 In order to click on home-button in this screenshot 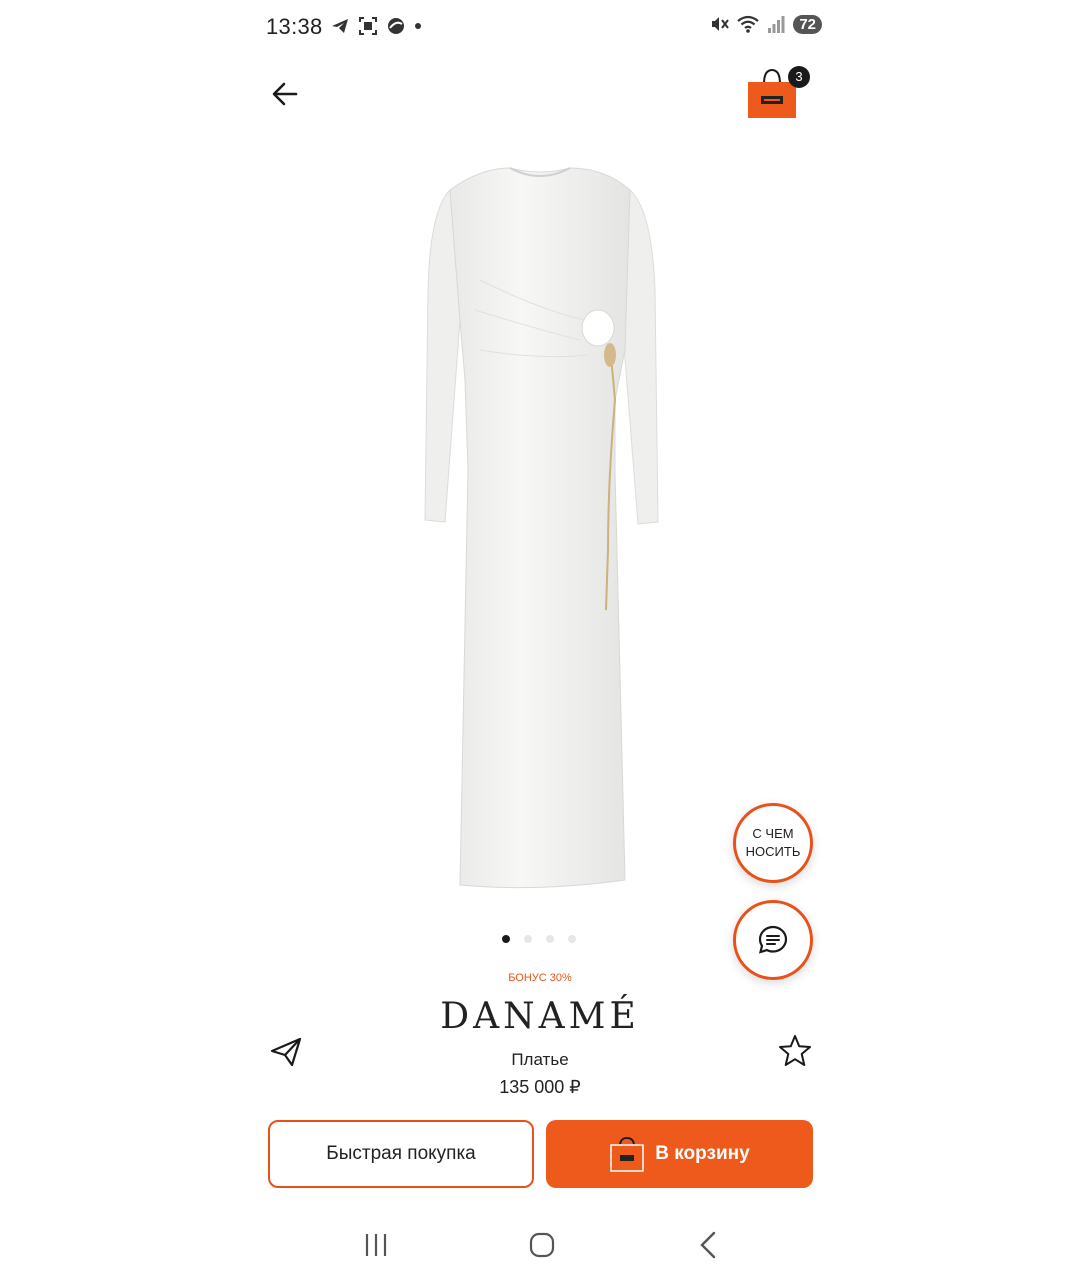, I will do `click(542, 1245)`.